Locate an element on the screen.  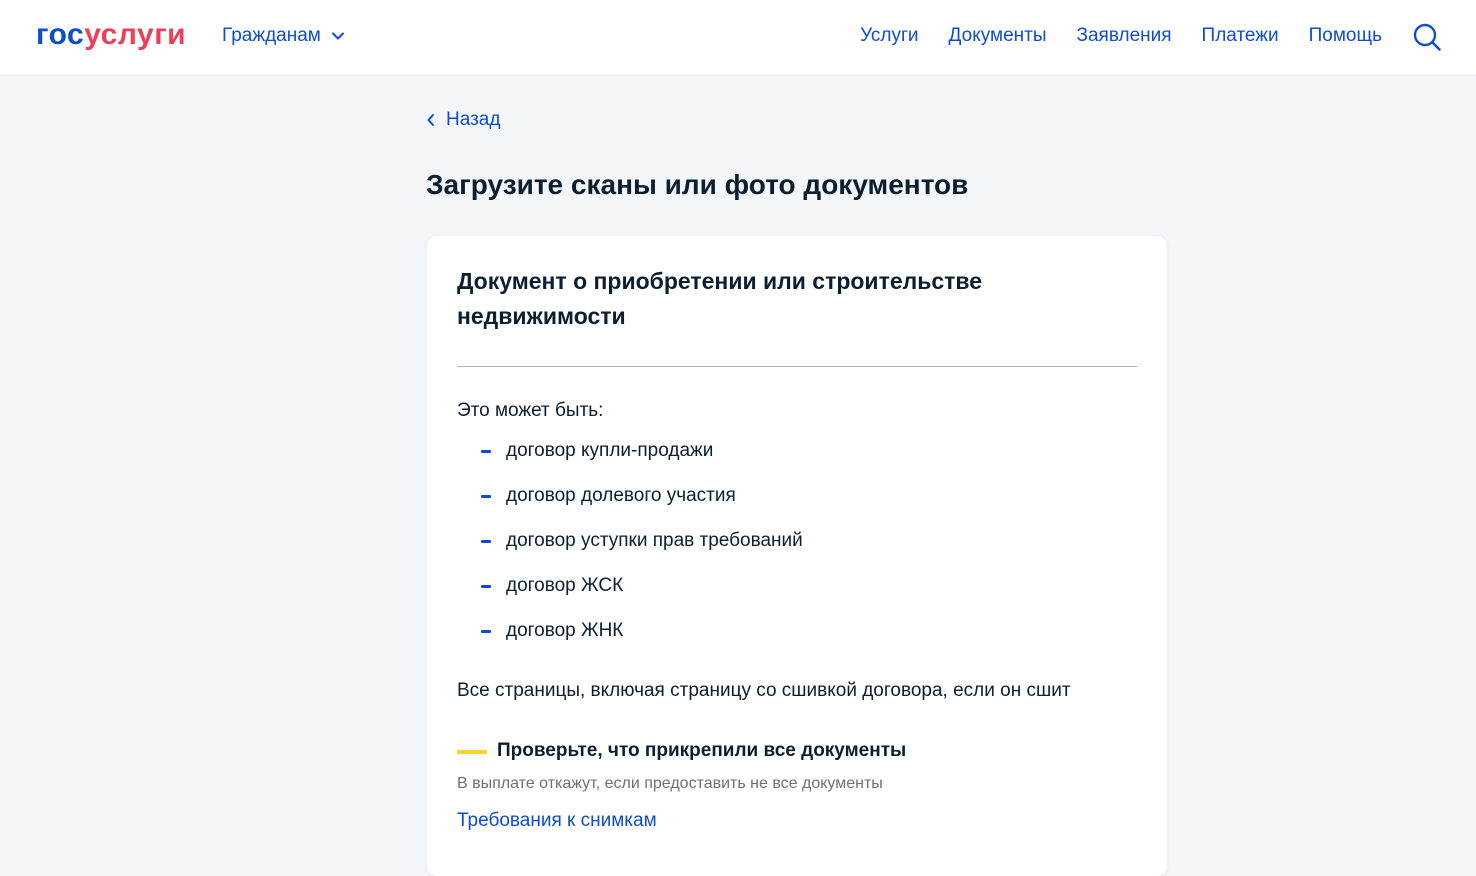
chevron-left-icon is located at coordinates (430, 120).